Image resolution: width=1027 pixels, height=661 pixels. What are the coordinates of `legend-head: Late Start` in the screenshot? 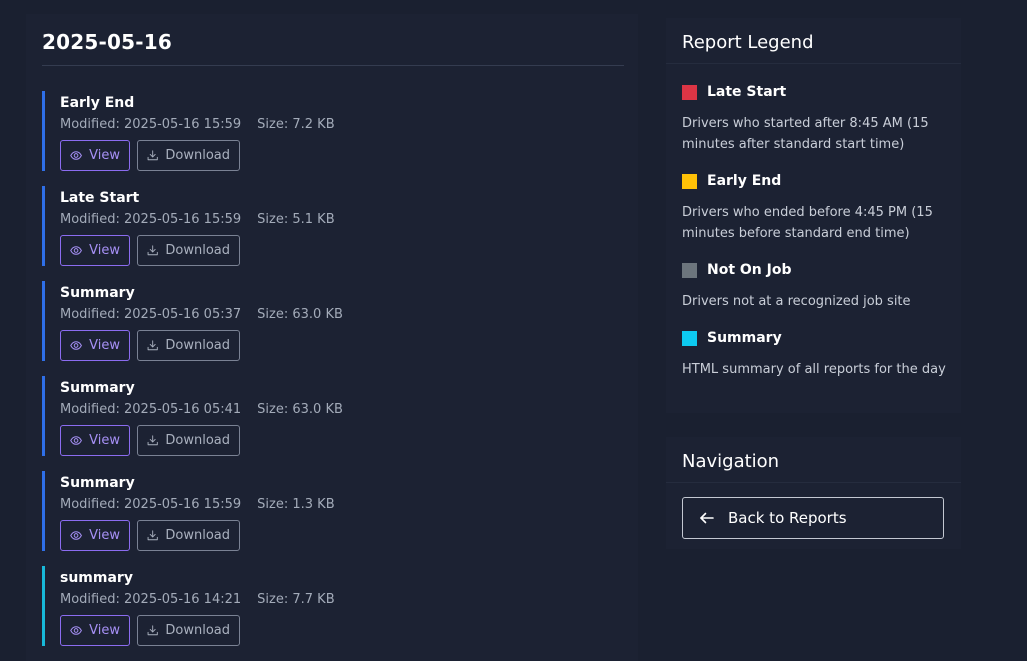 It's located at (817, 92).